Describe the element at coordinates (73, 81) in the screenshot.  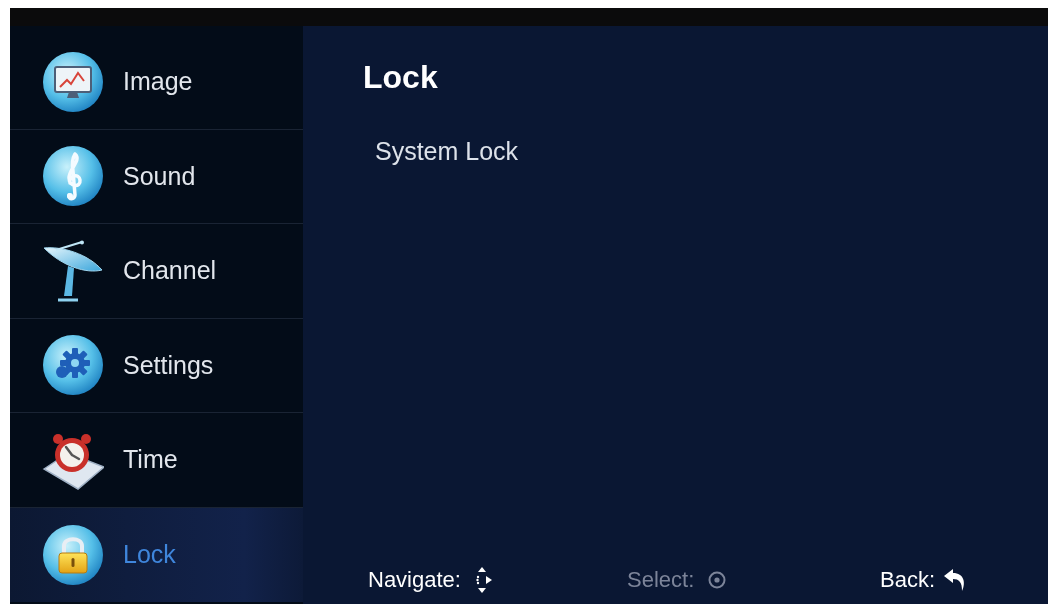
I see `monitor-icon` at that location.